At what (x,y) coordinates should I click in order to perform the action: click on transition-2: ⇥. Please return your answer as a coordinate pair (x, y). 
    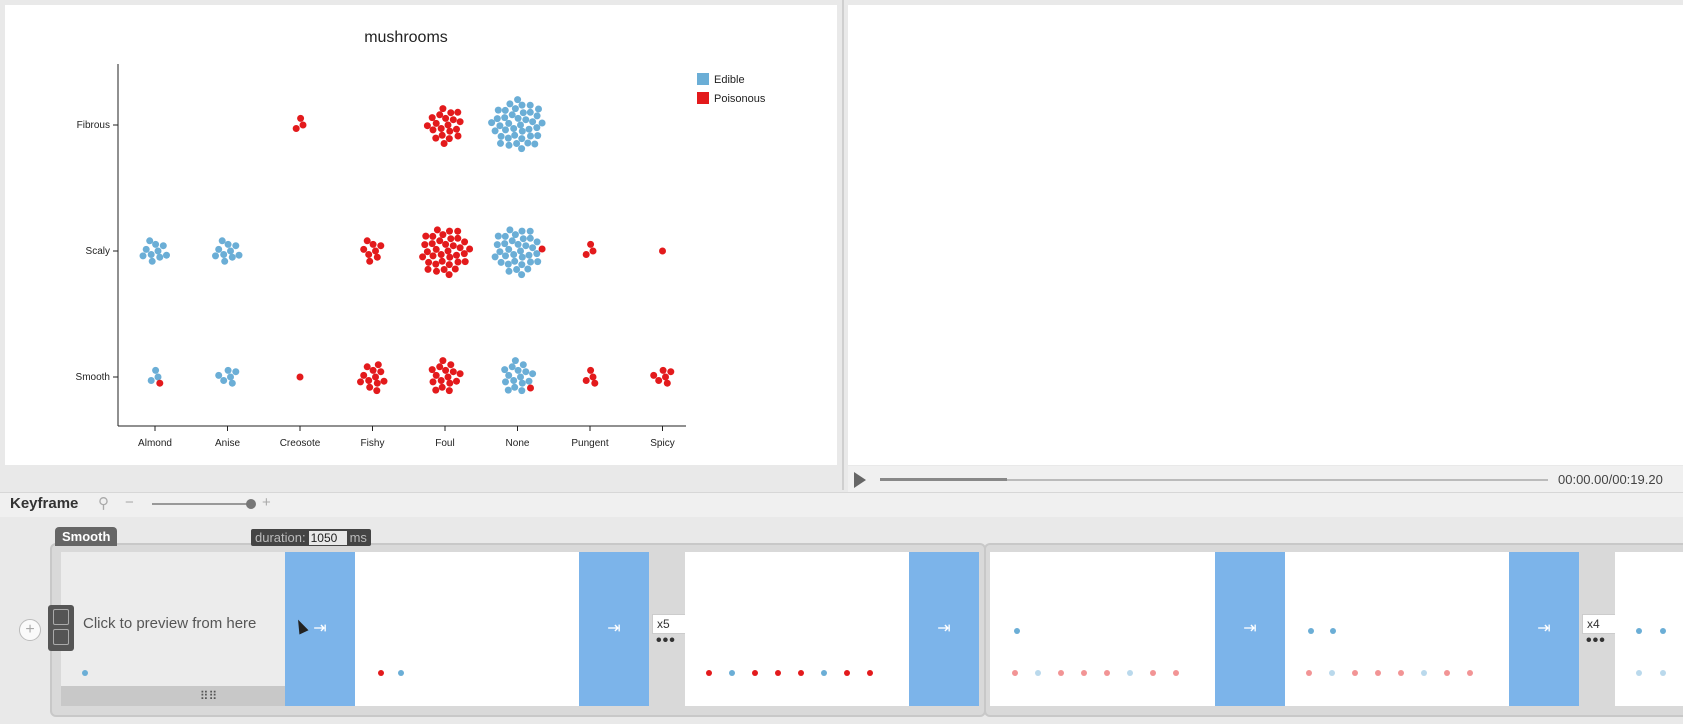
    Looking at the image, I should click on (614, 629).